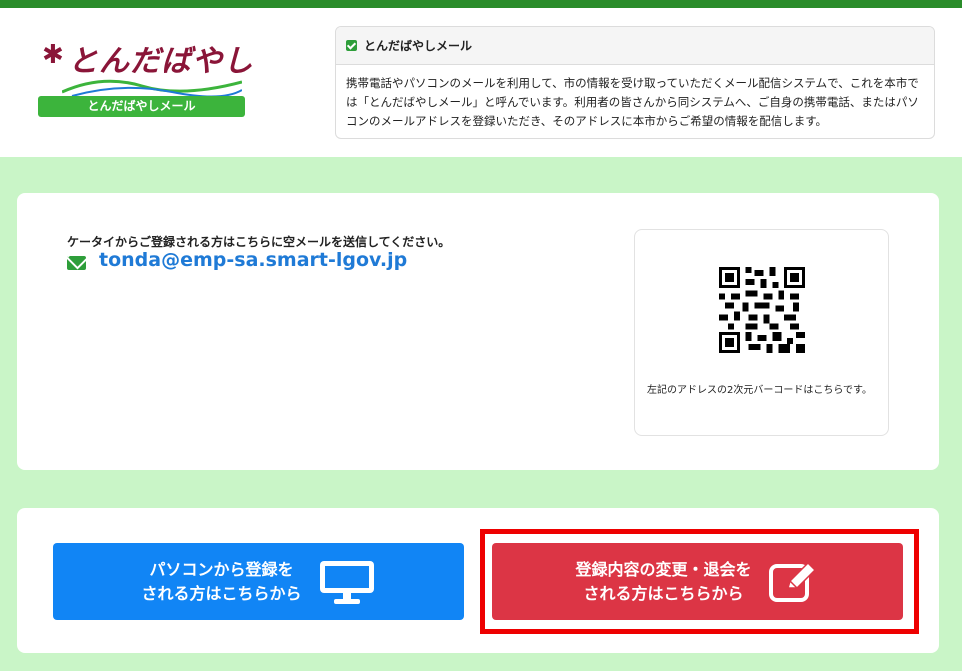  Describe the element at coordinates (259, 242) in the screenshot. I see `mobile-caption: ケータイからご登録される方はこちらに空メールを送信してください。` at that location.